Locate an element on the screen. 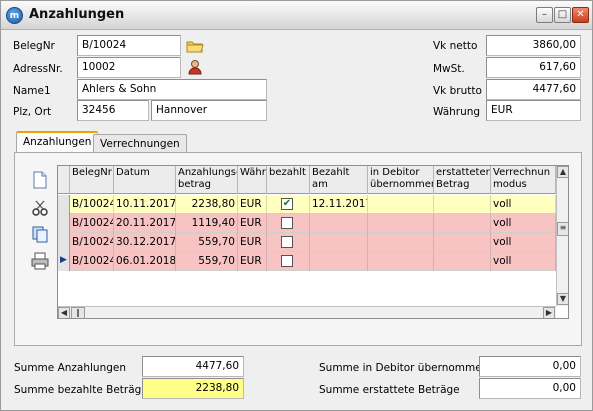 The image size is (593, 411). app-icon: m is located at coordinates (14, 15).